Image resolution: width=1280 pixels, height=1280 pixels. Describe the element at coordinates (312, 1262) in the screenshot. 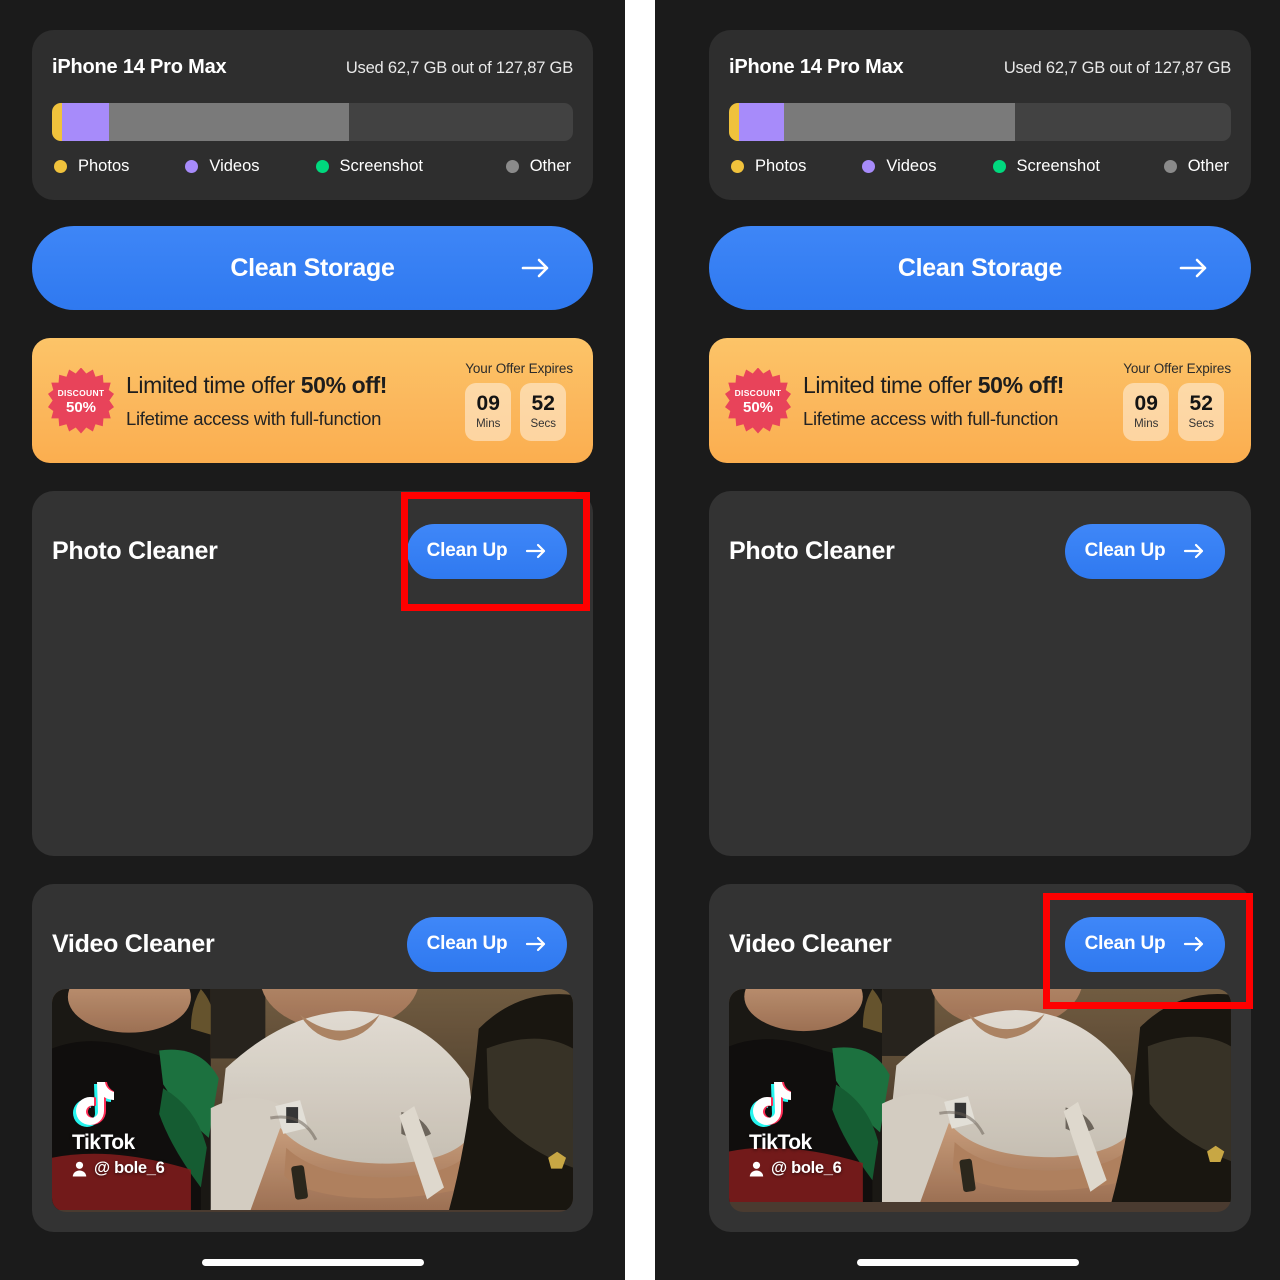

I see `home-indicator` at that location.